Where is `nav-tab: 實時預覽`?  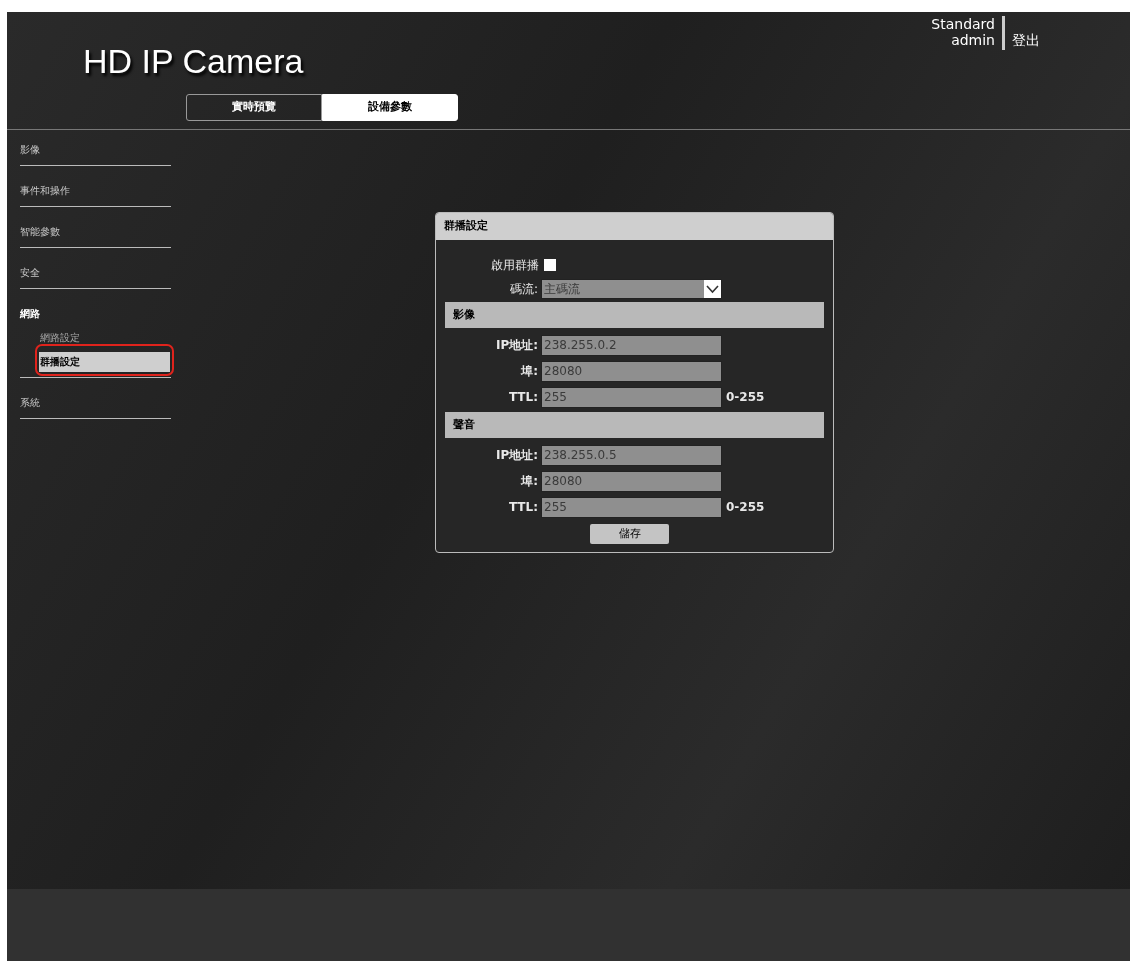 nav-tab: 實時預覽 is located at coordinates (254, 107).